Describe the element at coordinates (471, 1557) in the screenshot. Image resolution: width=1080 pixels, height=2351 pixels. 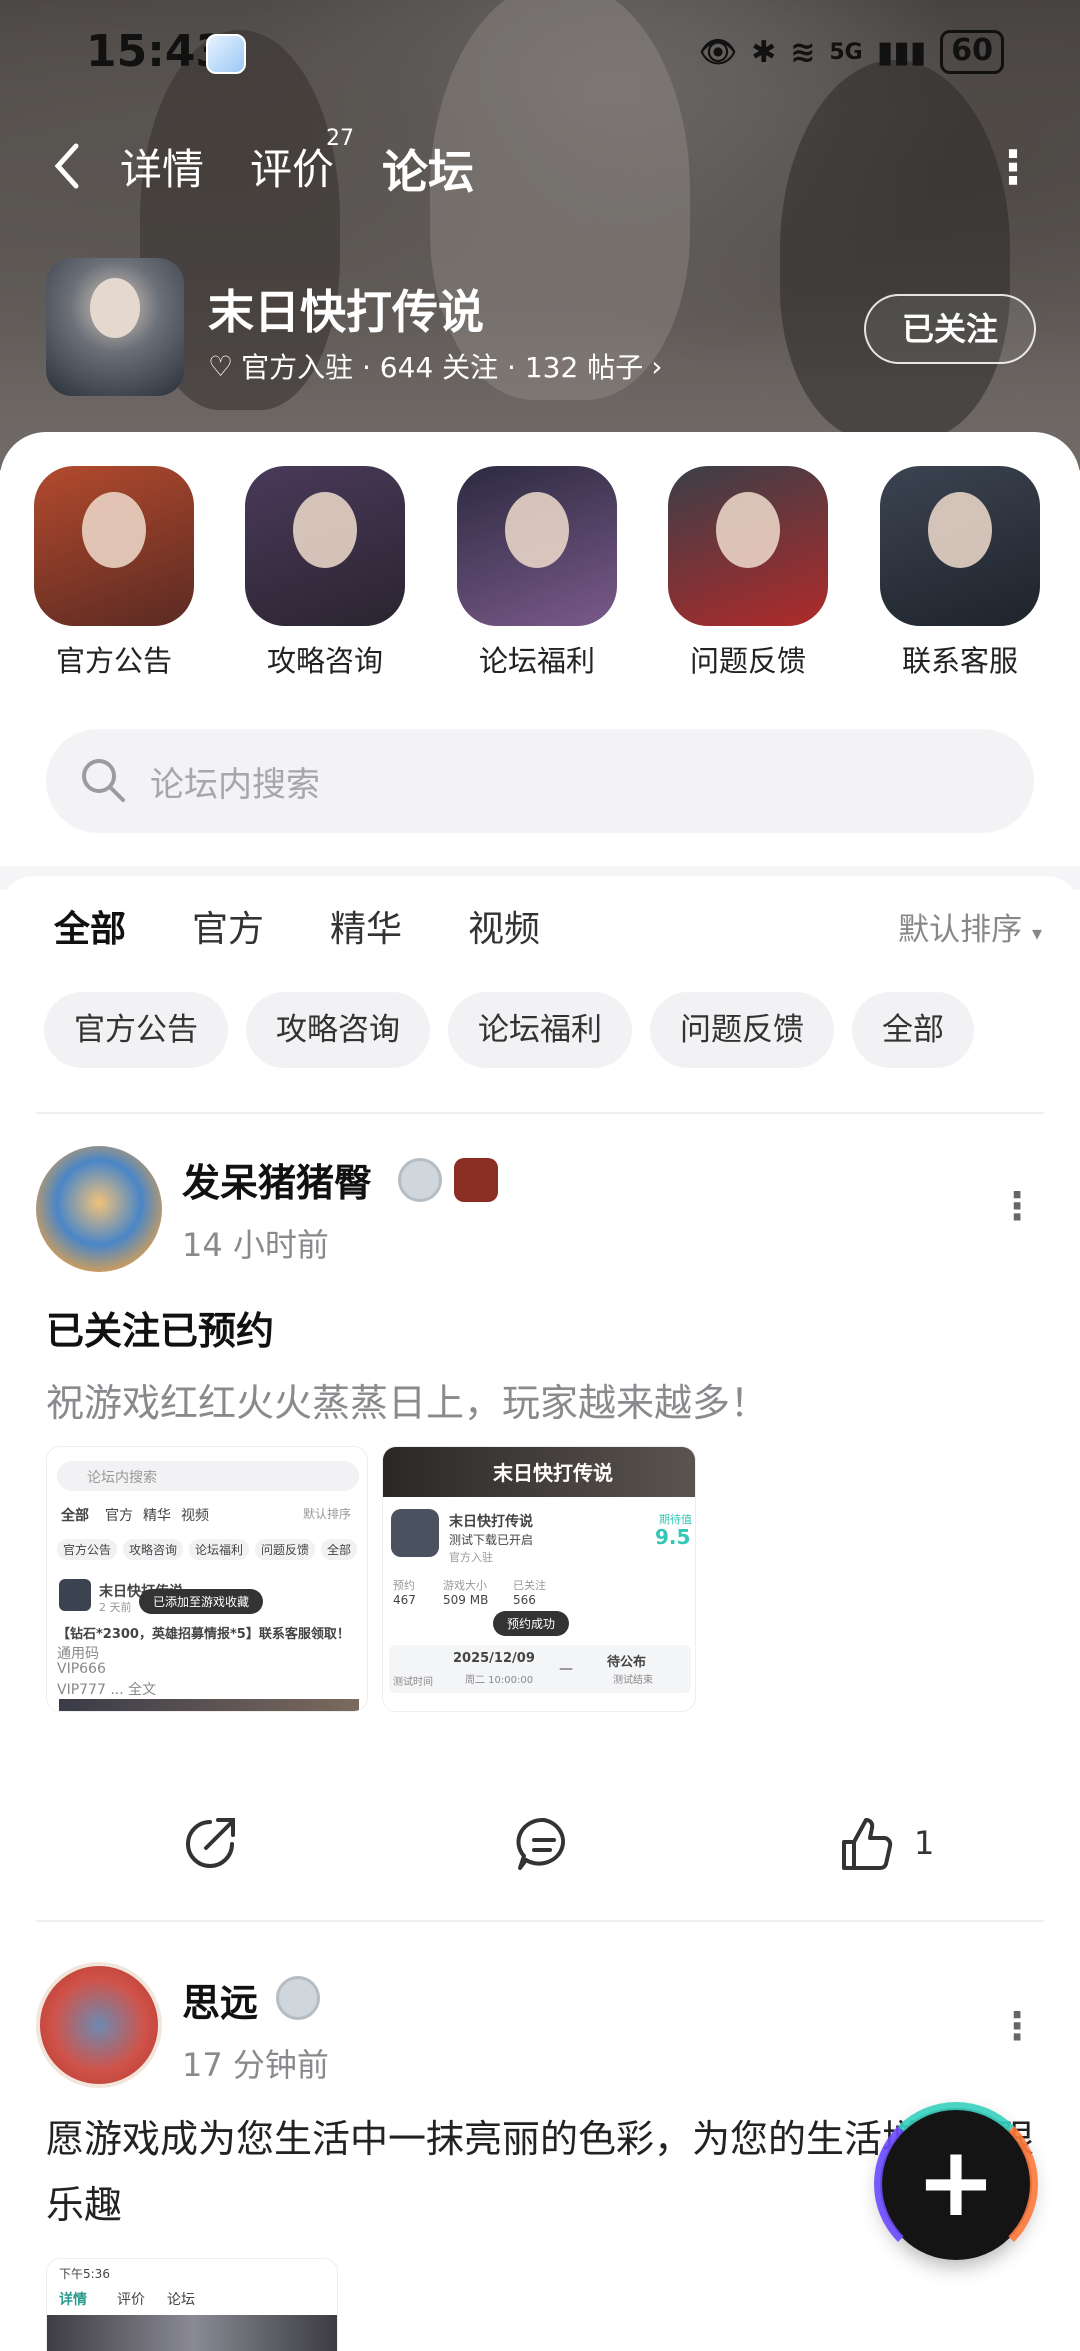
I see `mini-official: 官方入驻` at that location.